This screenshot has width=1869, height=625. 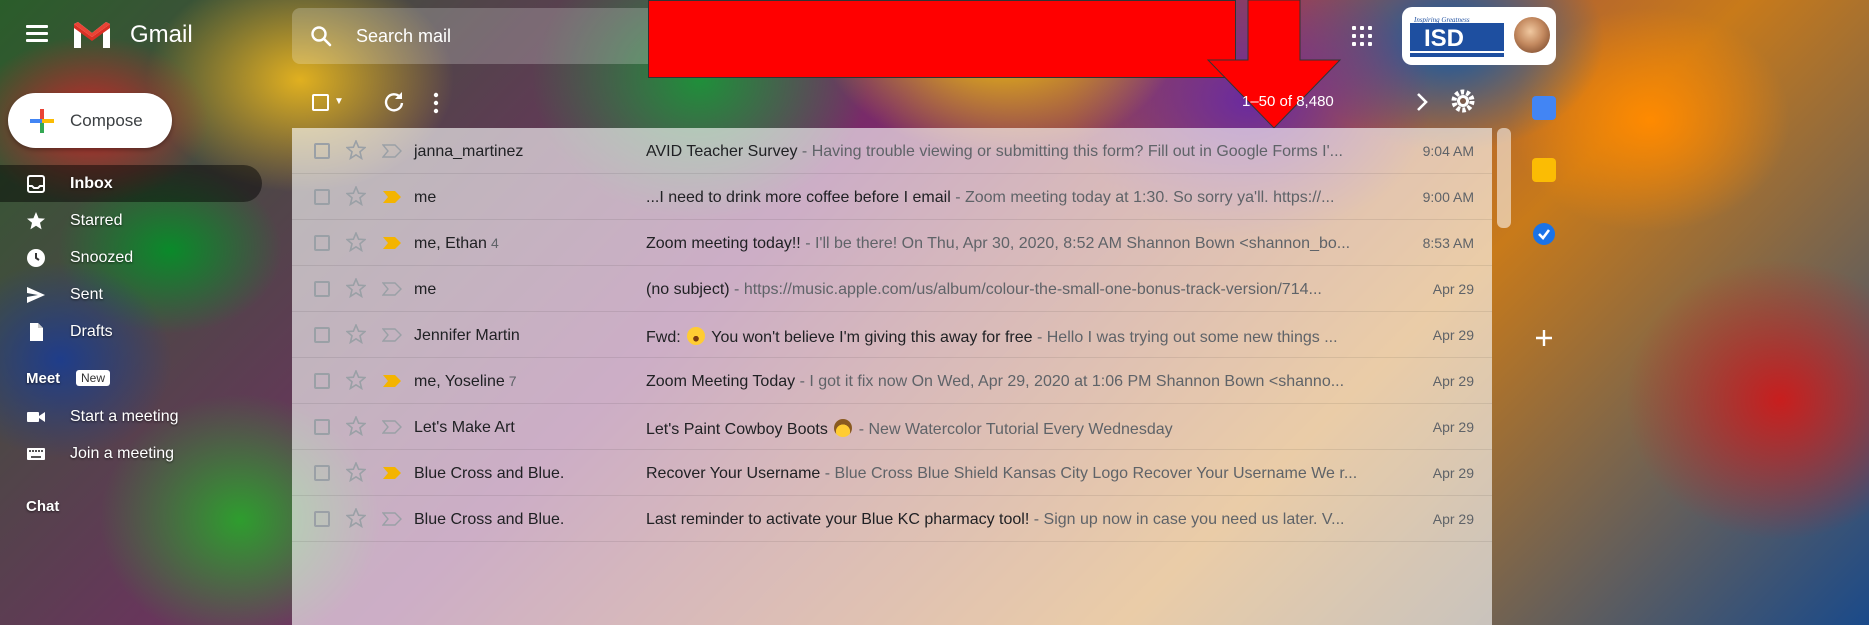 I want to click on sender-name: me, Yoseline 7, so click(x=465, y=381).